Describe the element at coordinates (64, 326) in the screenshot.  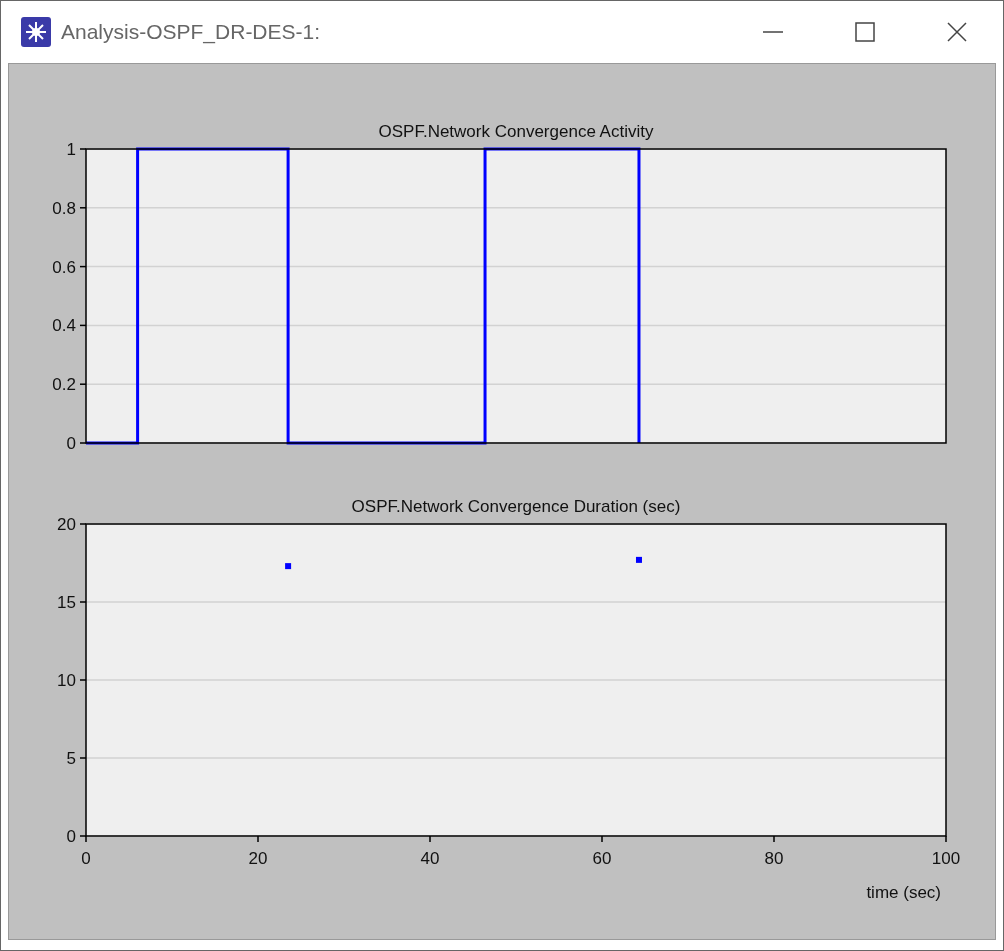
I see `y-tick-label: 0.4` at that location.